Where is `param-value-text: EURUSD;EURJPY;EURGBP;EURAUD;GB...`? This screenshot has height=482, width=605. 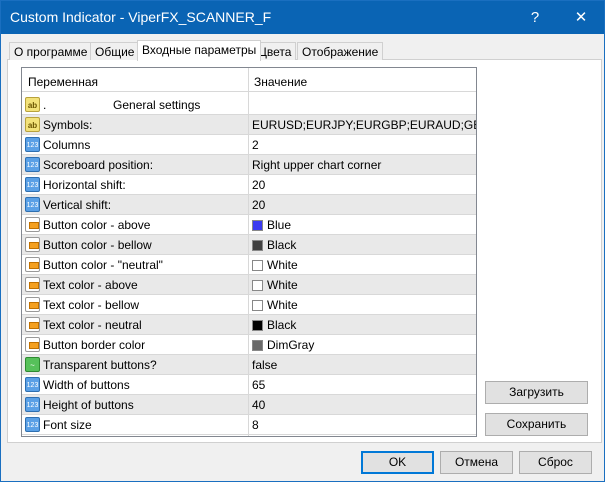 param-value-text: EURUSD;EURJPY;EURGBP;EURAUD;GB... is located at coordinates (364, 125).